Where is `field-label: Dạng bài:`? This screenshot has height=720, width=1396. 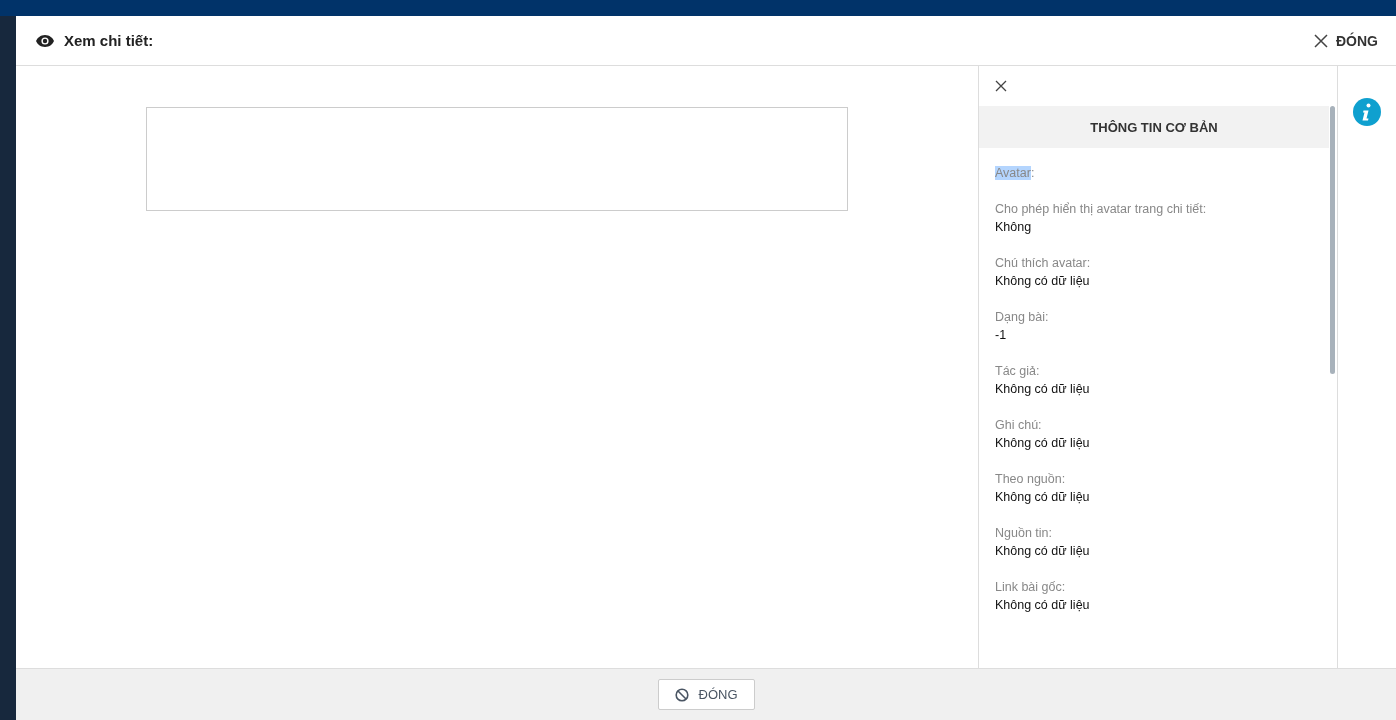
field-label: Dạng bài: is located at coordinates (1022, 317).